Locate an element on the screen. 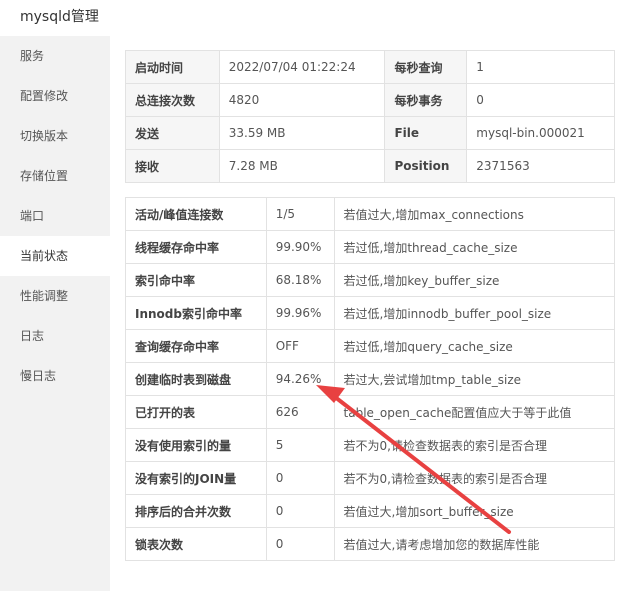  table-row: 发送 33.59 MB File mysql-bin.000021 is located at coordinates (370, 133).